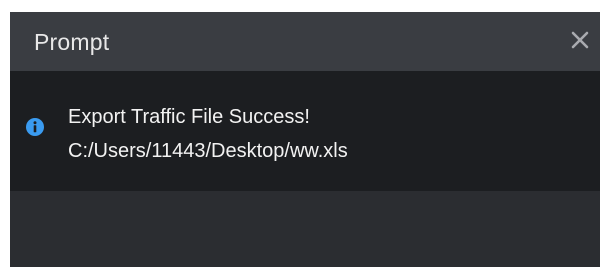  I want to click on info-icon, so click(35, 127).